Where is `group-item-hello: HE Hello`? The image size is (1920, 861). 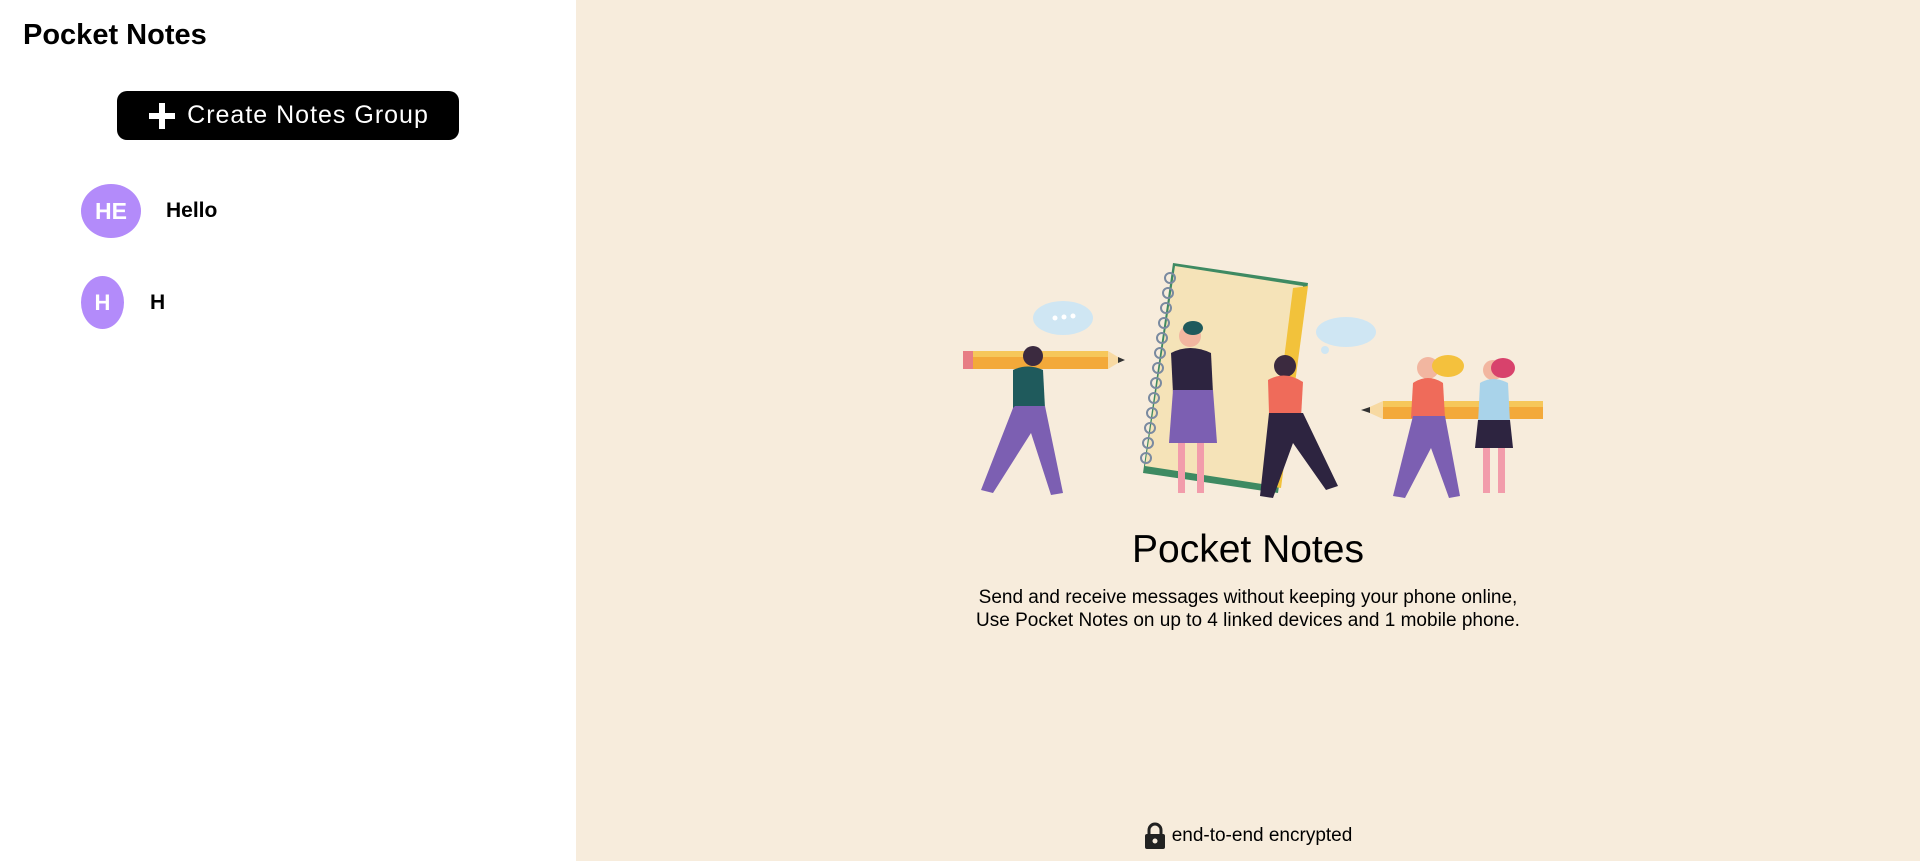
group-item-hello: HE Hello is located at coordinates (149, 211).